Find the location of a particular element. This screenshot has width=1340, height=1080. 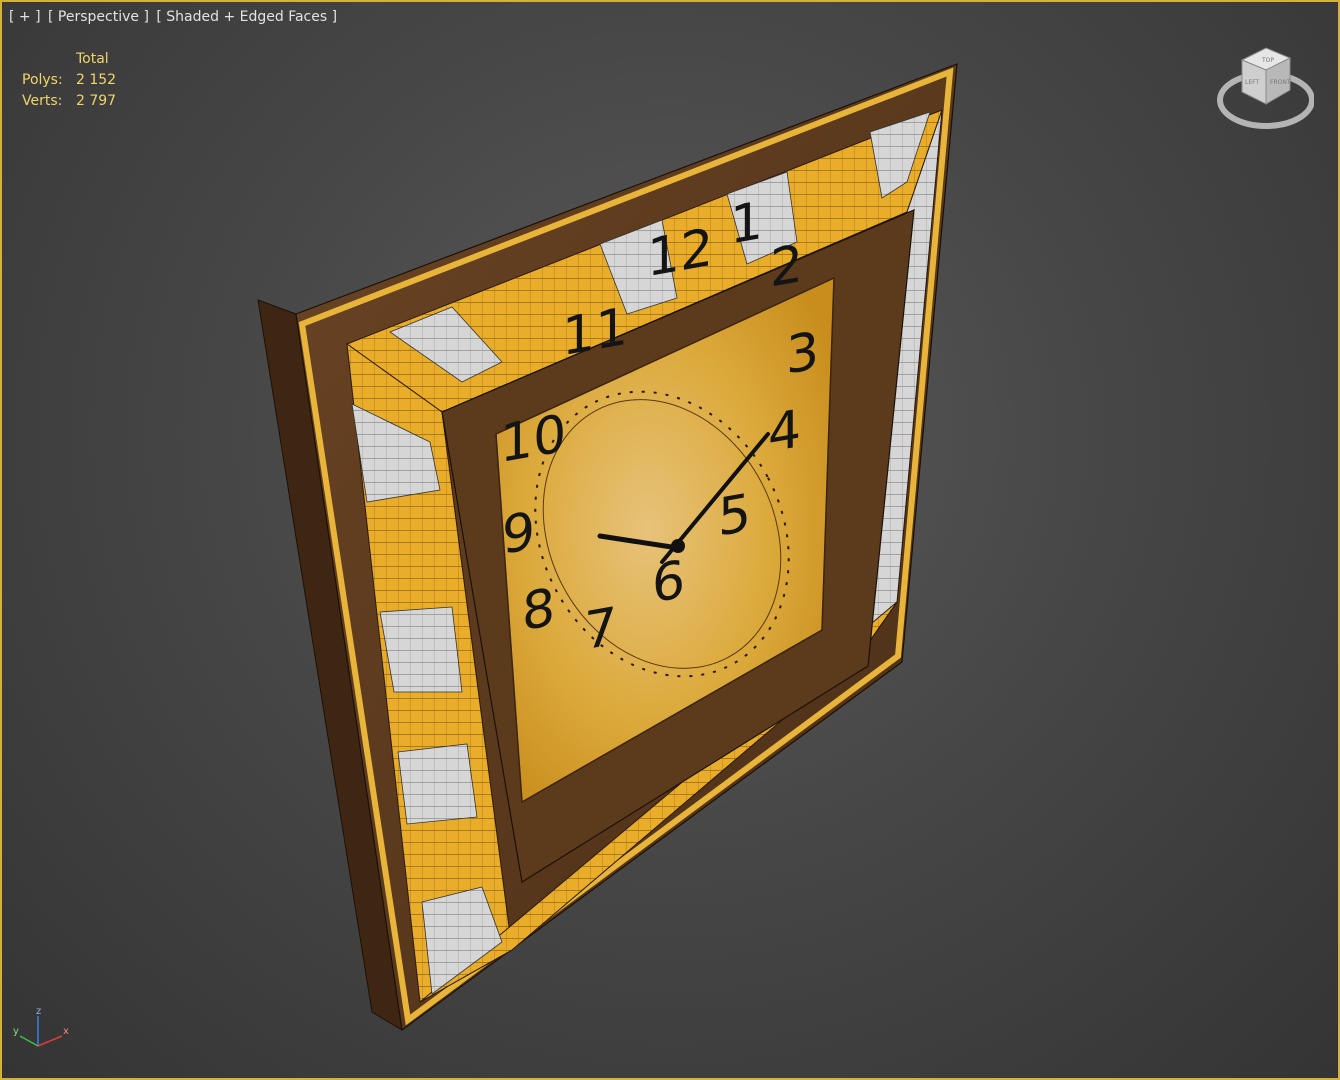

numeral-12: 12 is located at coordinates (680, 253).